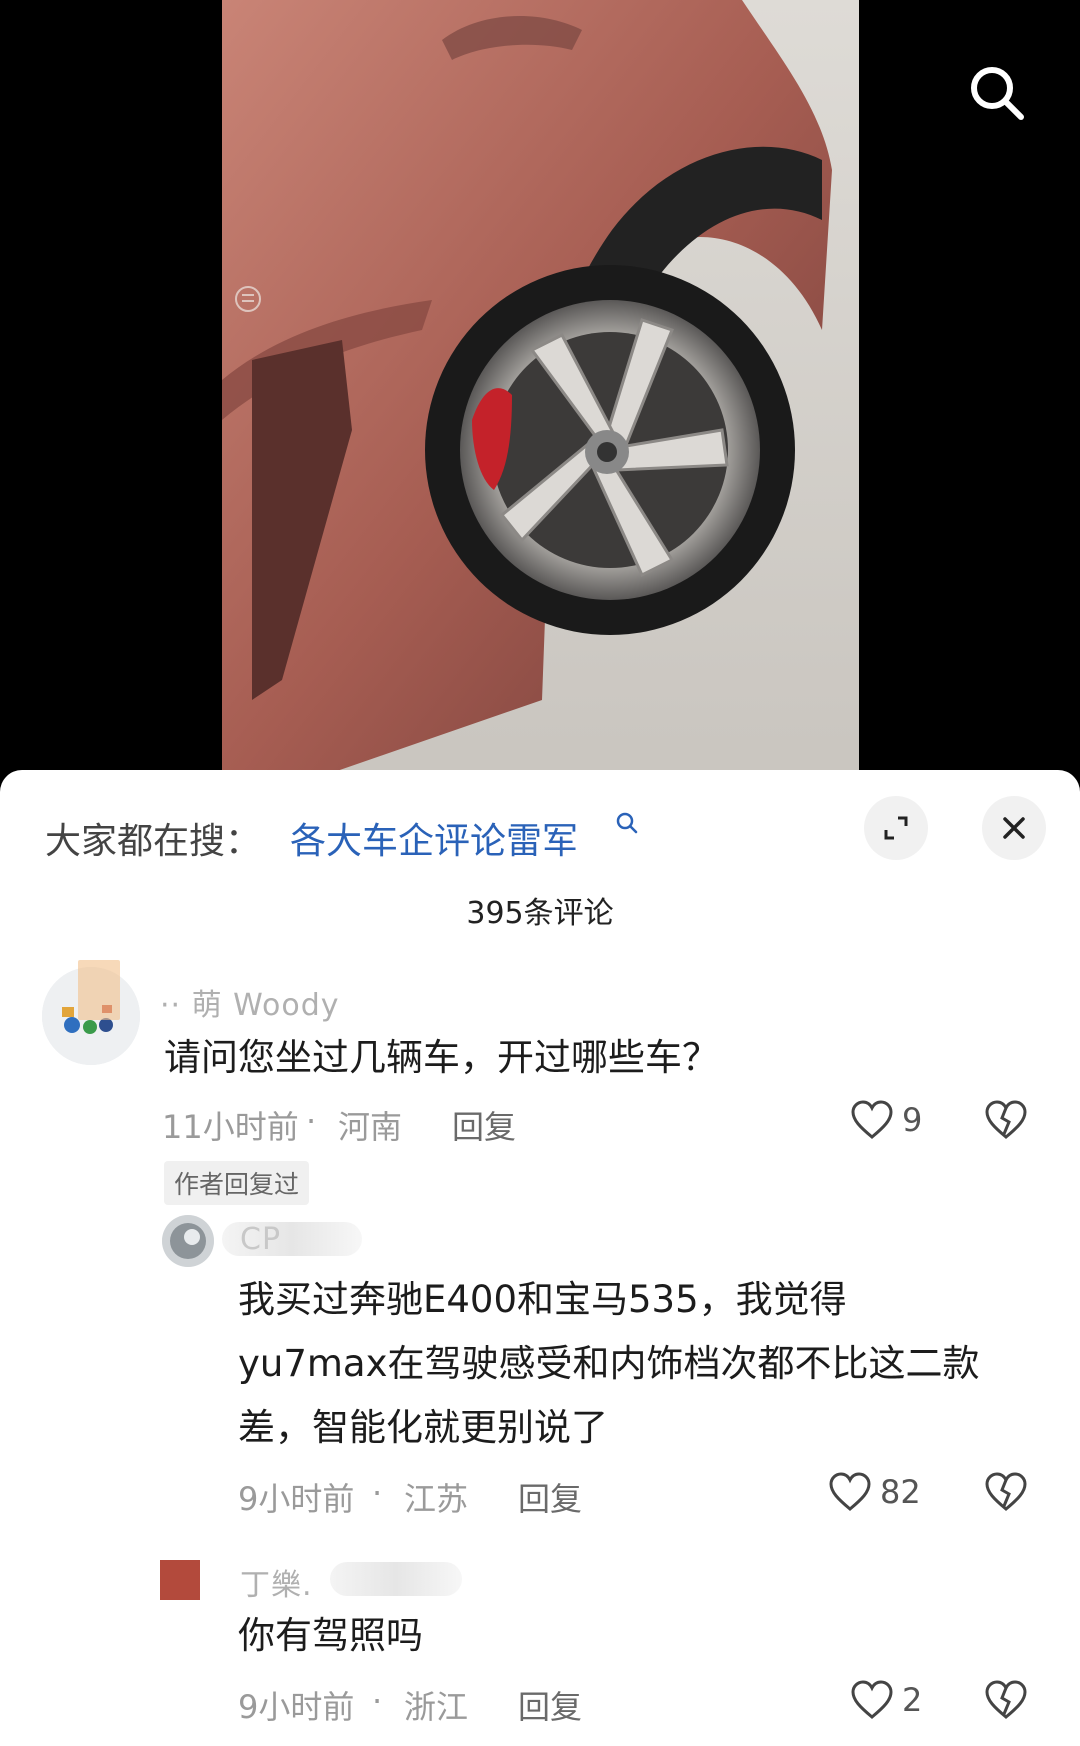  What do you see at coordinates (900, 1492) in the screenshot?
I see `like-count: 82` at bounding box center [900, 1492].